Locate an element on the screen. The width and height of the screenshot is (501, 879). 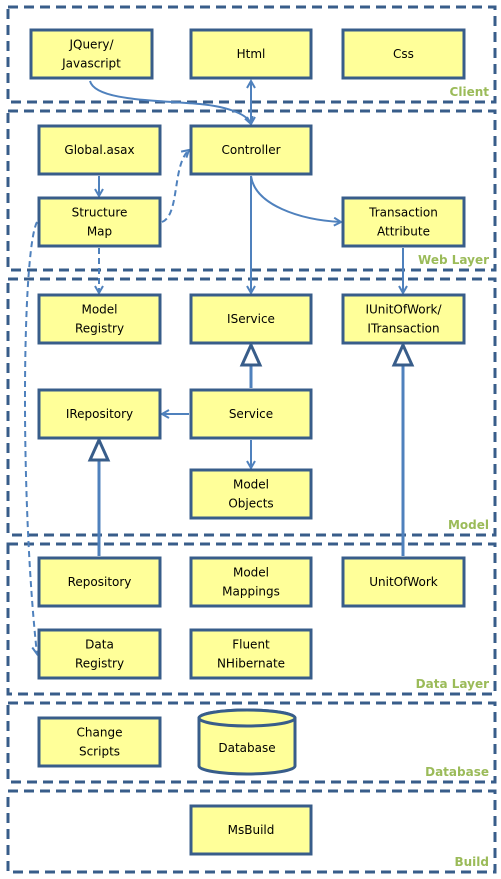
box-unitofwork: UnitOfWork is located at coordinates (403, 582).